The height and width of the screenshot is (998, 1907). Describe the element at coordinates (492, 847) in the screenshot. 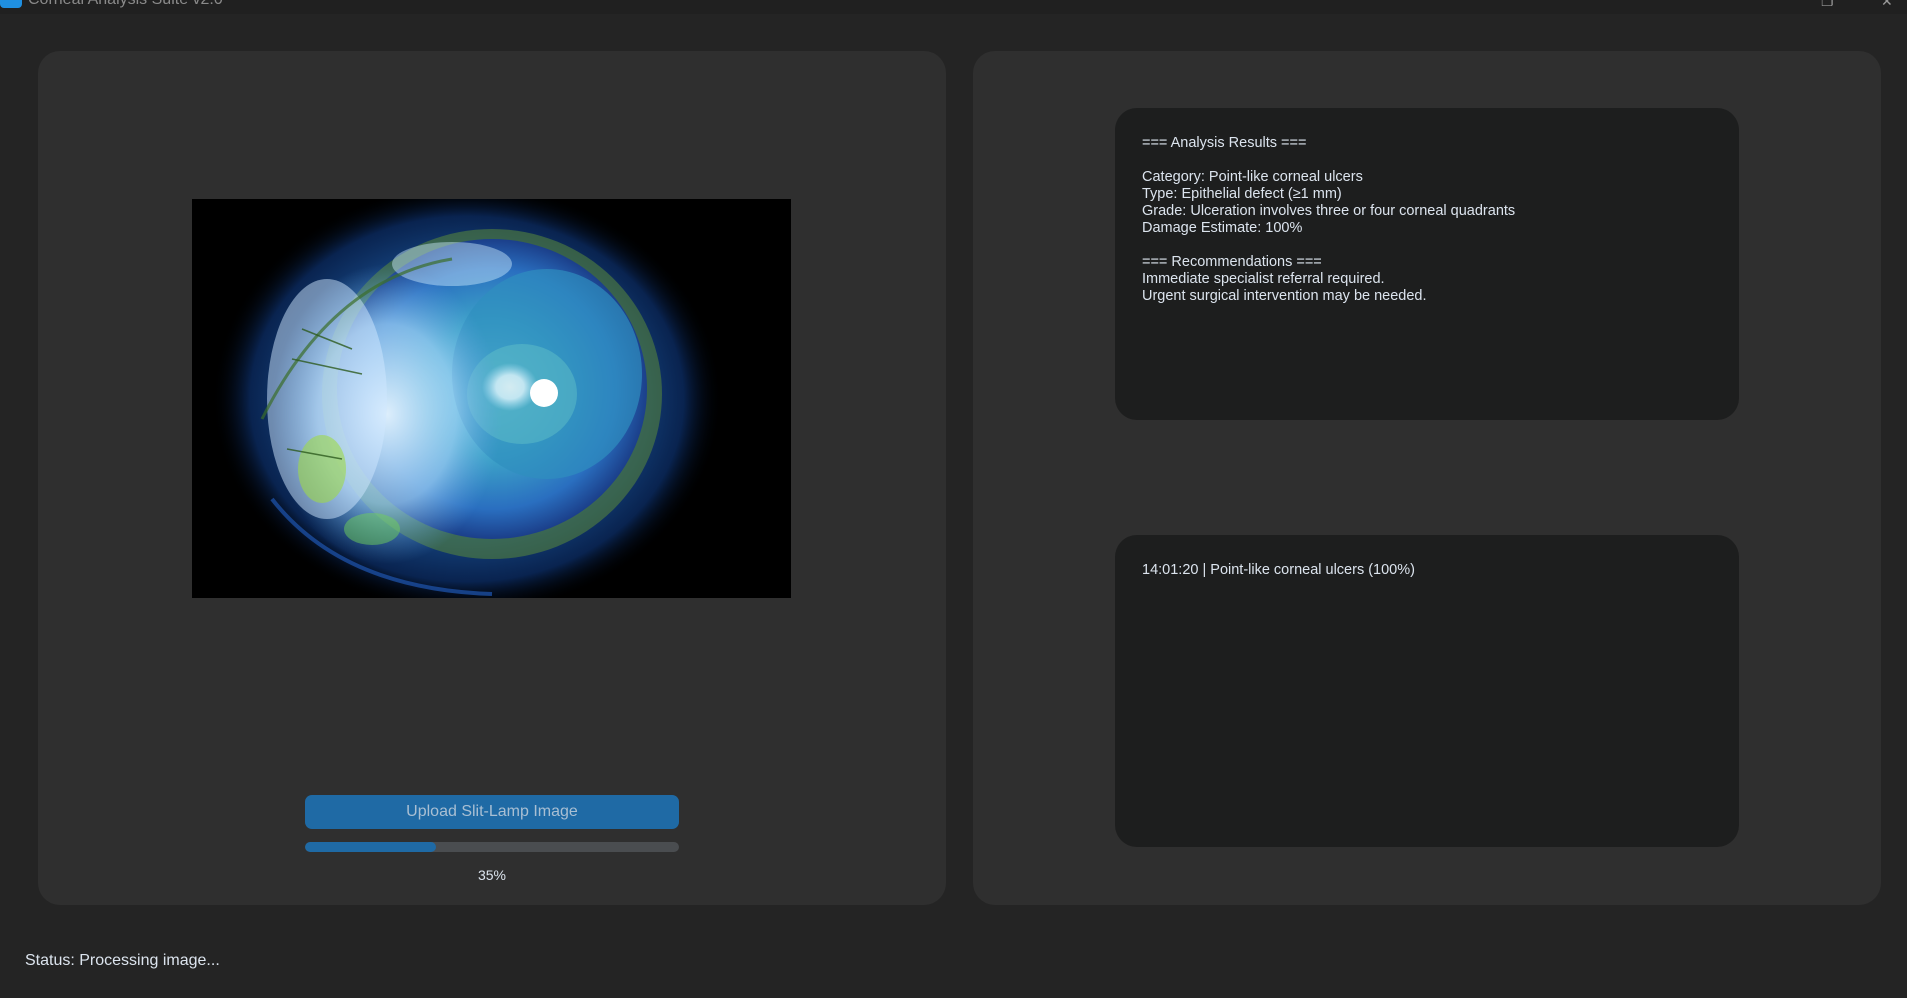

I see `progress-bar` at that location.